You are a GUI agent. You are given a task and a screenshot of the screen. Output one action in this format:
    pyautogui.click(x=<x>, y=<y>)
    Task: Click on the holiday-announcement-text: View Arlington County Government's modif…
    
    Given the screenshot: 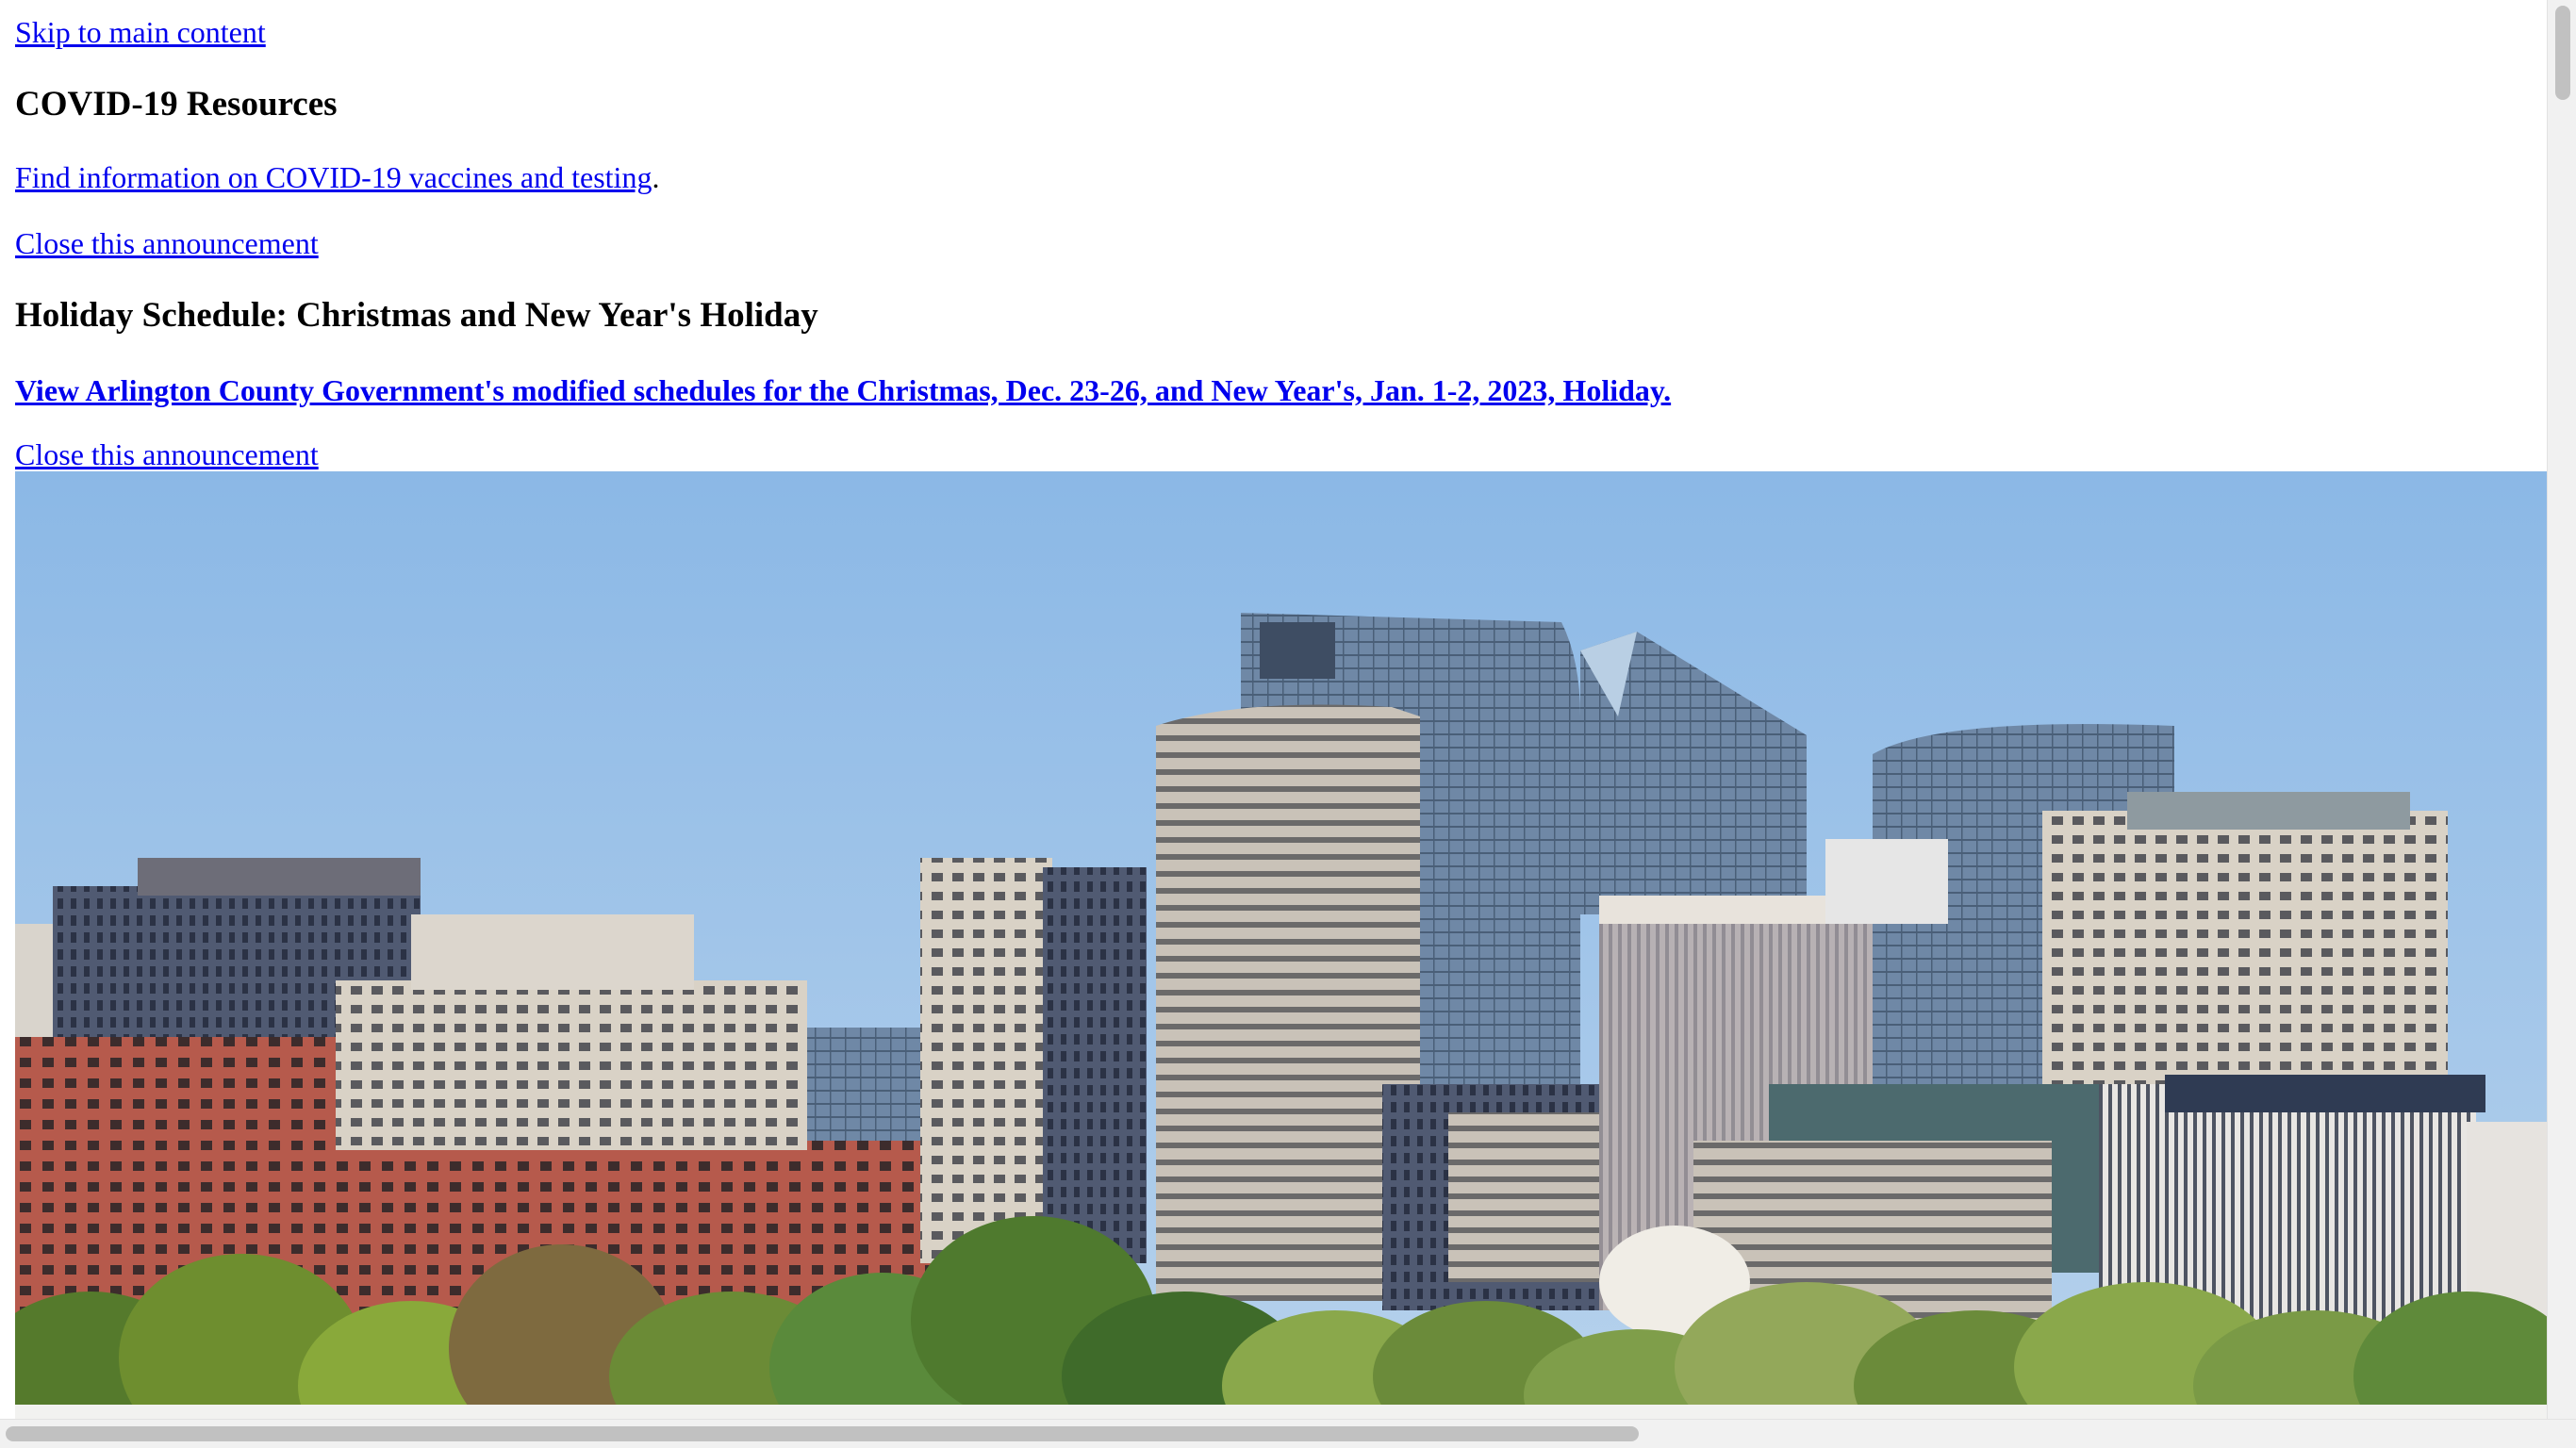 What is the action you would take?
    pyautogui.click(x=843, y=390)
    